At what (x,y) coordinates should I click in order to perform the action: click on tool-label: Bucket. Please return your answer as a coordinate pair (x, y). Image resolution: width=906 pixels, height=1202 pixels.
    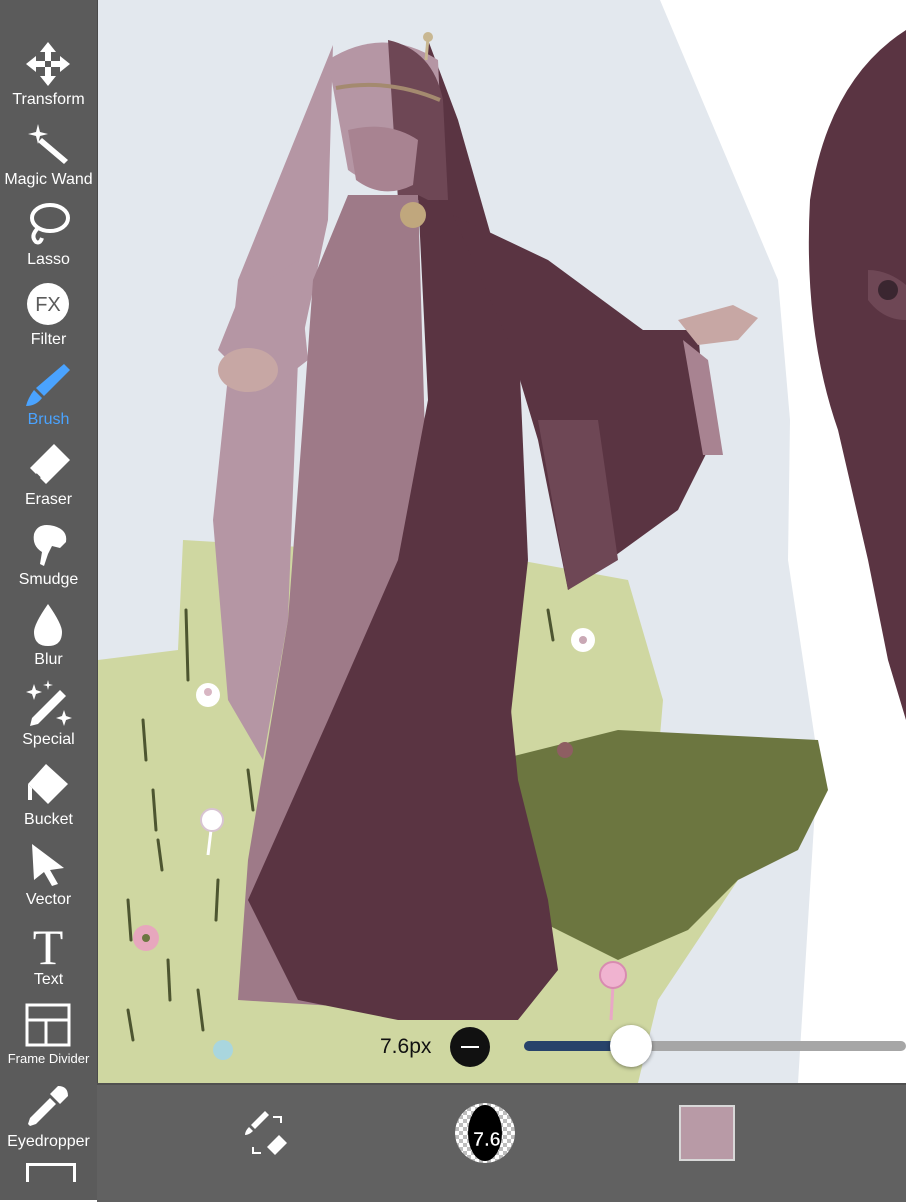
    Looking at the image, I should click on (48, 819).